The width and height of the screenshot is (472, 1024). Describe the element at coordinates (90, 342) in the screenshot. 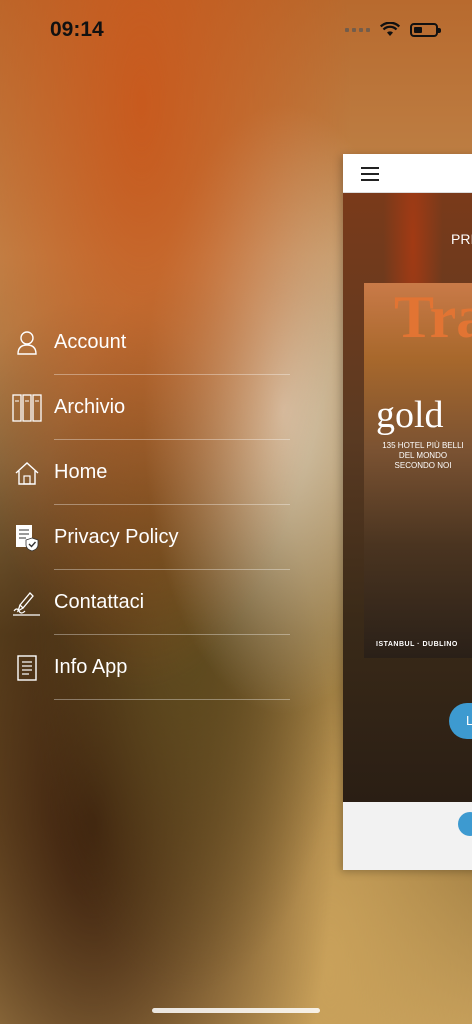

I see `menu-item-label: Account` at that location.